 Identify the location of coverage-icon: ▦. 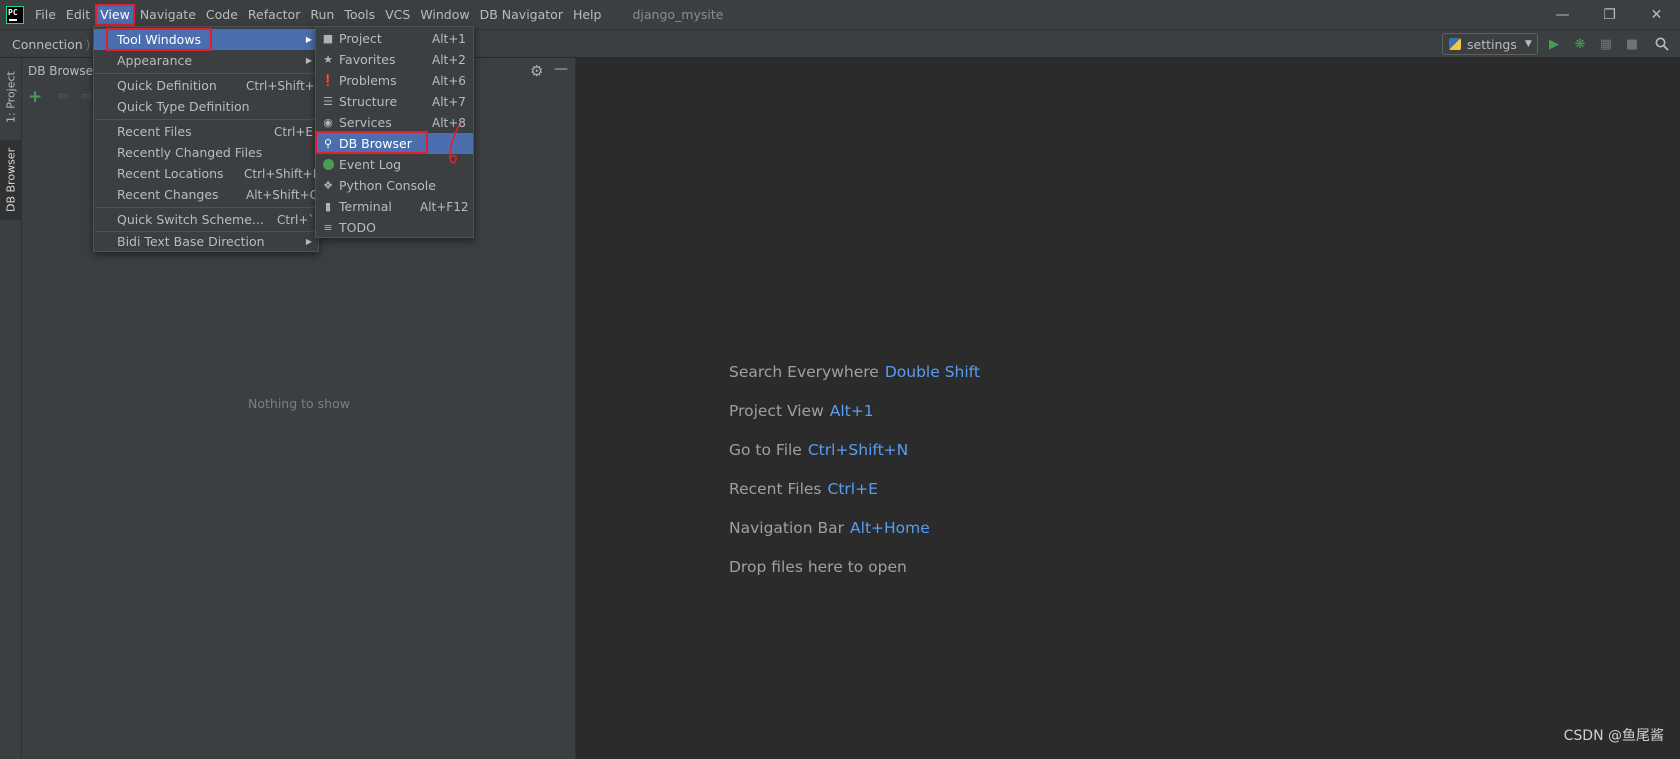
(1606, 44).